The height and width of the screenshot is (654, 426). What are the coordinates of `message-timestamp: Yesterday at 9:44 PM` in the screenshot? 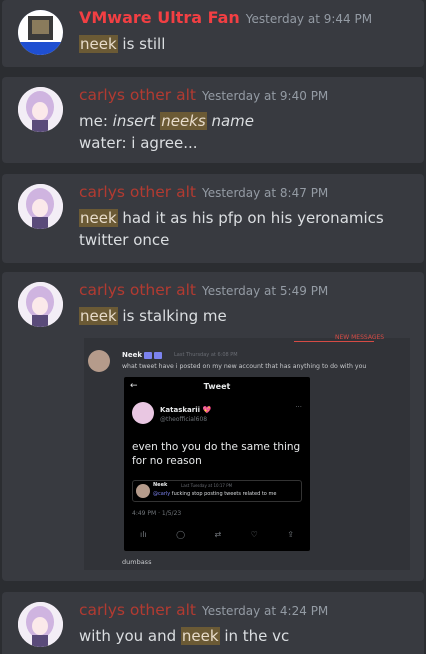 It's located at (309, 19).